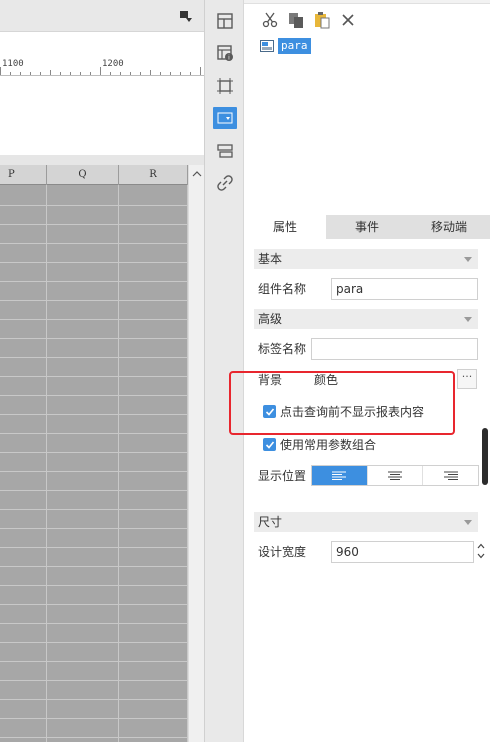 This screenshot has width=490, height=742. I want to click on column-header-p: P, so click(23, 175).